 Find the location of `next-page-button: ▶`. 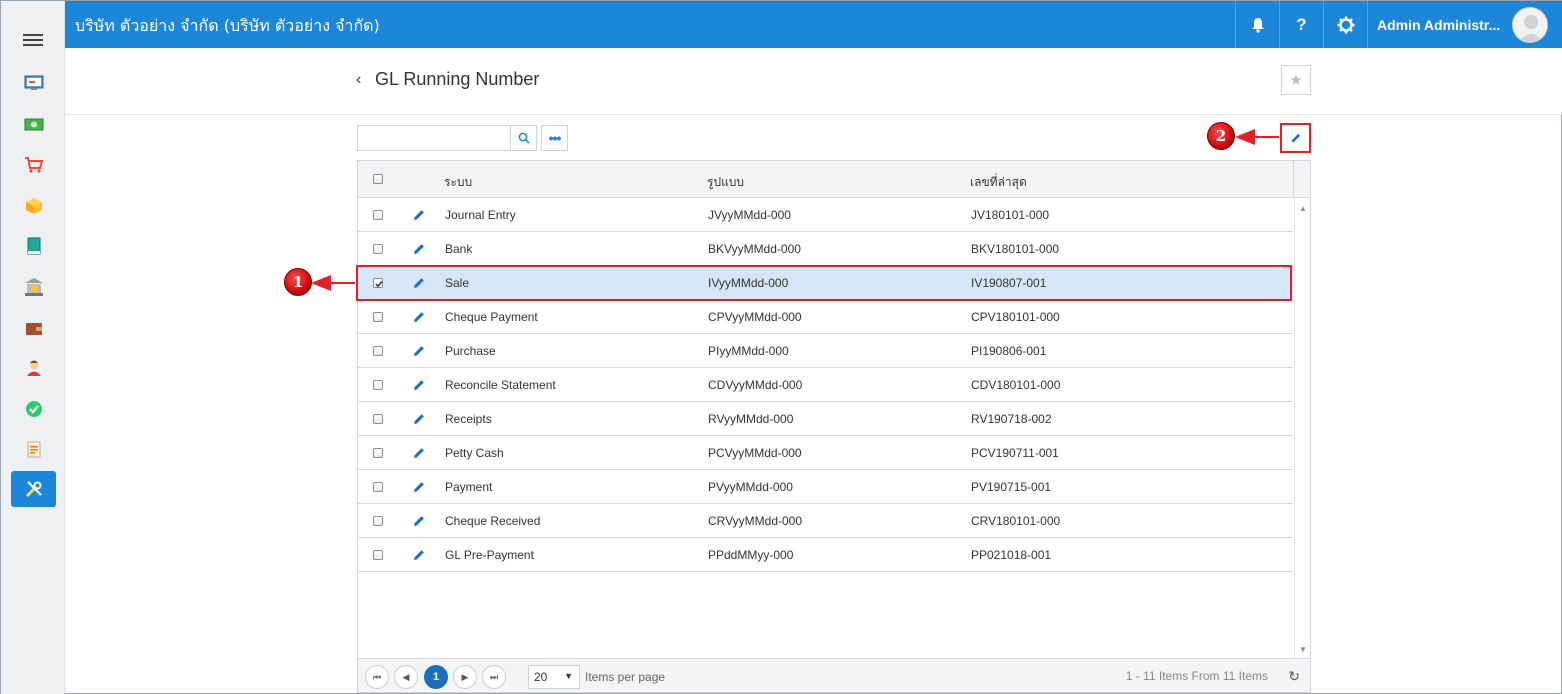

next-page-button: ▶ is located at coordinates (465, 677).